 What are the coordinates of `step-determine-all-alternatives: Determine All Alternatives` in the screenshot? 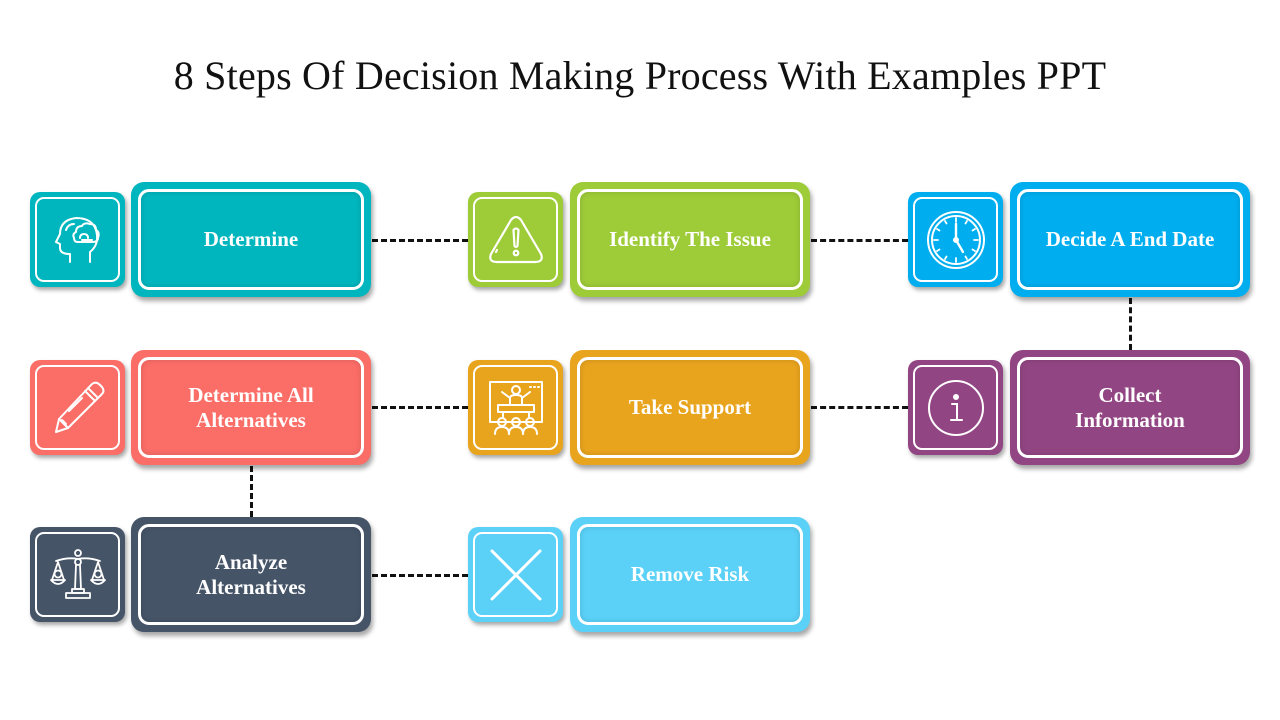 It's located at (251, 407).